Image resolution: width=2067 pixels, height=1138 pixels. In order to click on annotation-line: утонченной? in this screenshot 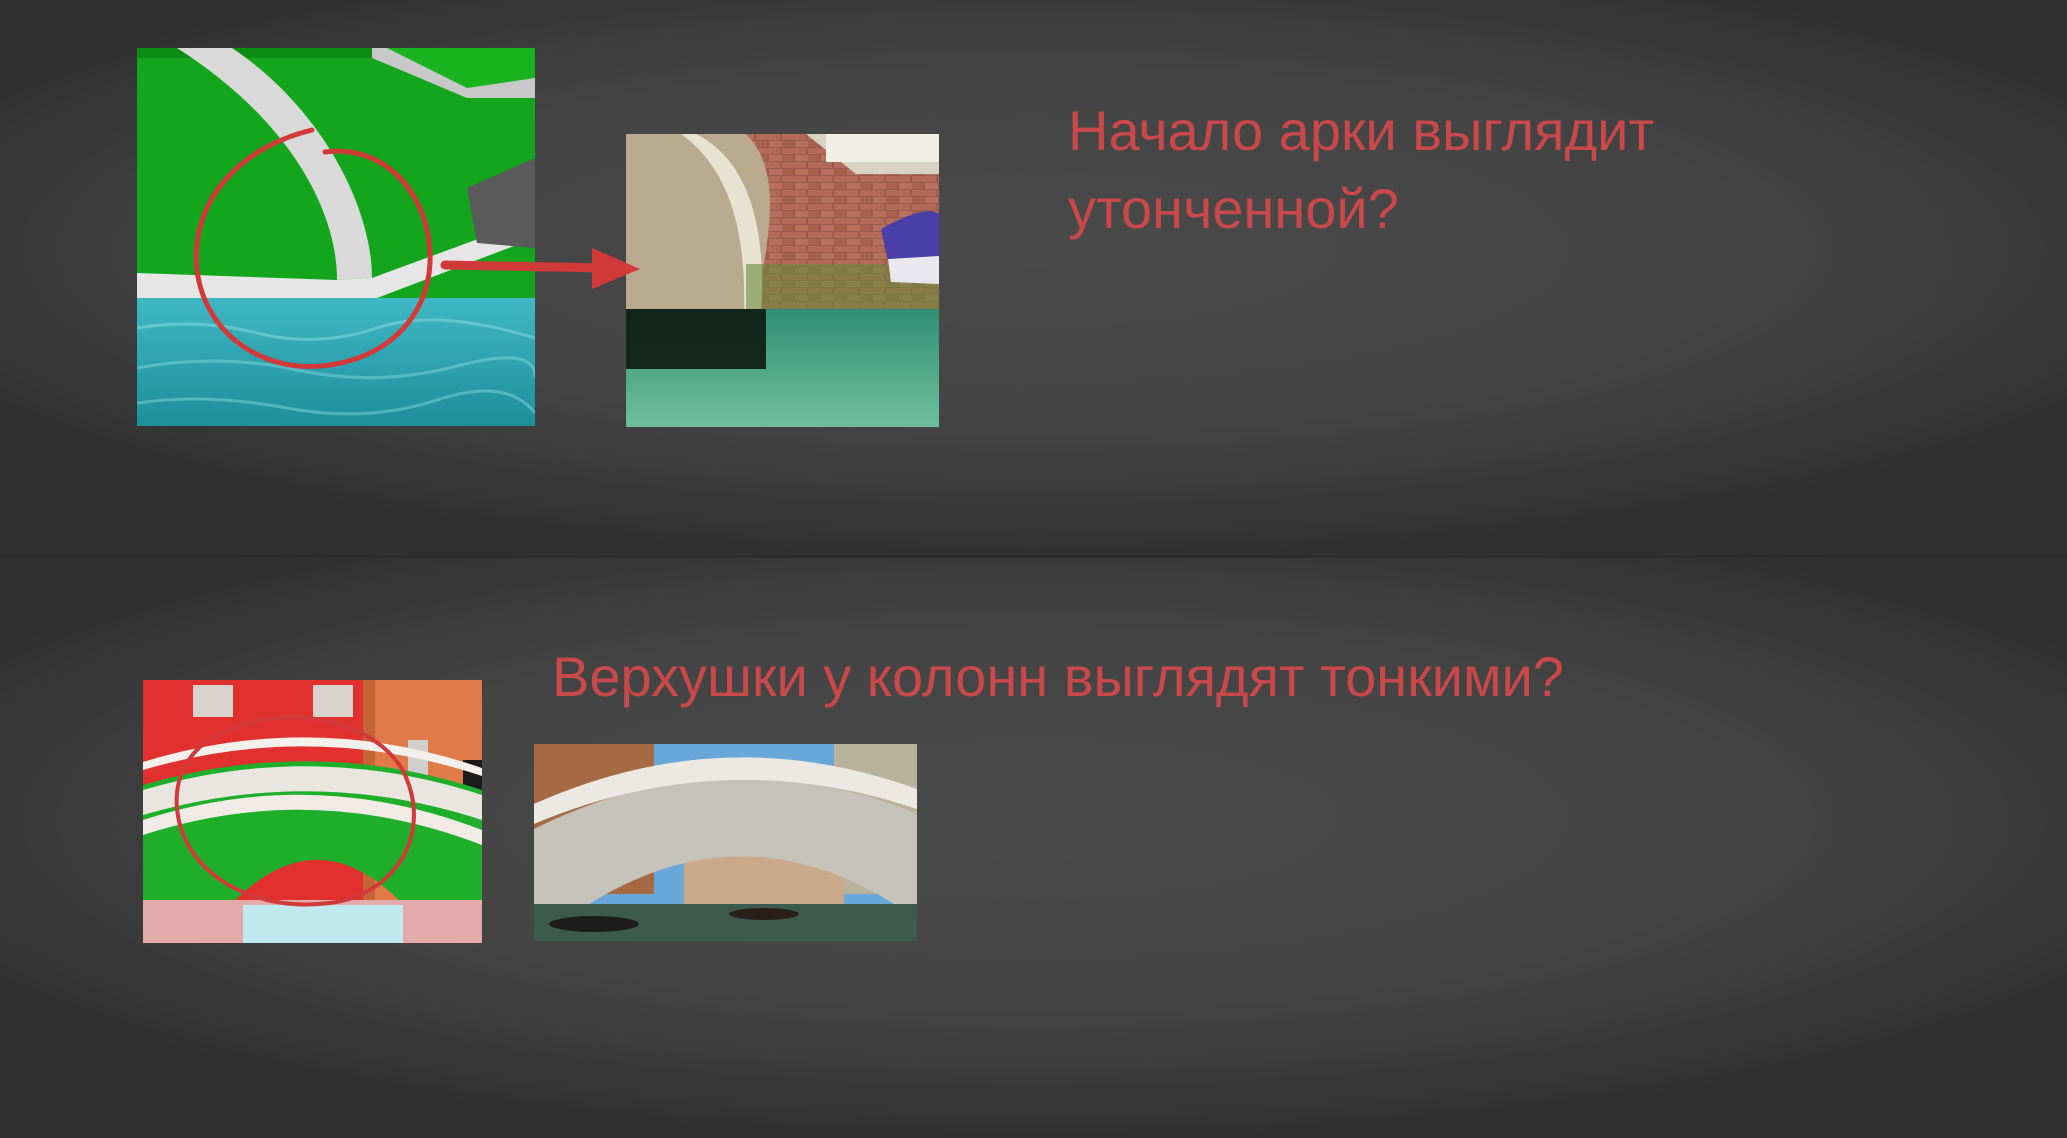, I will do `click(1233, 208)`.